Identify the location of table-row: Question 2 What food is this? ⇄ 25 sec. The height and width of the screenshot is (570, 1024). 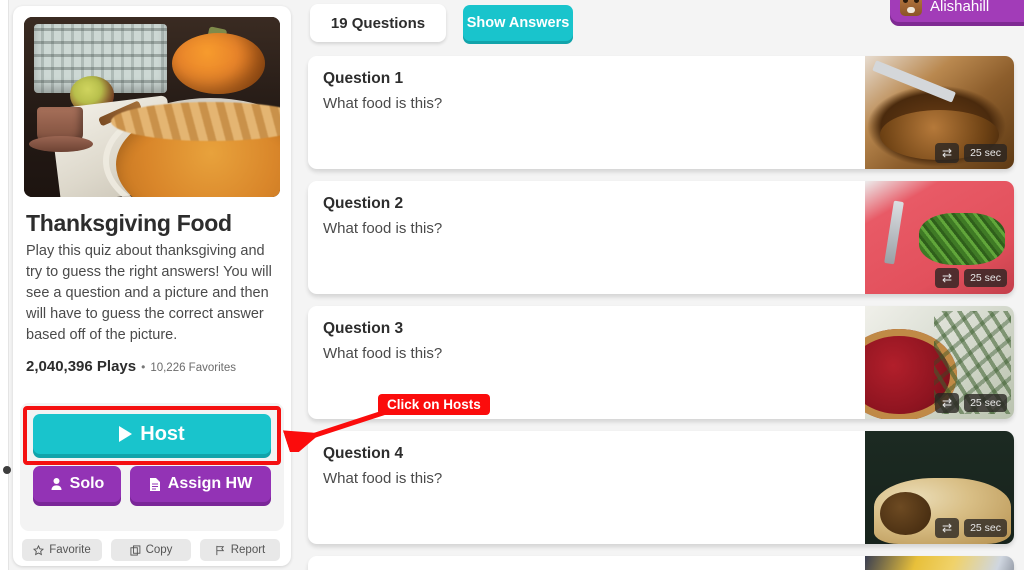
(661, 237).